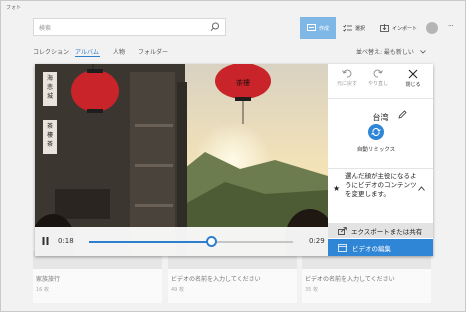  Describe the element at coordinates (129, 27) in the screenshot. I see `search-box: 検索` at that location.